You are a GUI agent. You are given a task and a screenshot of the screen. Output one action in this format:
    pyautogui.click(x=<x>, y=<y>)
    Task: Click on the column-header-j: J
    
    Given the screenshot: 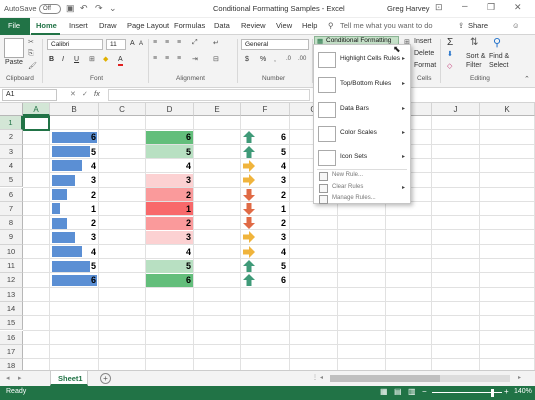 What is the action you would take?
    pyautogui.click(x=456, y=109)
    